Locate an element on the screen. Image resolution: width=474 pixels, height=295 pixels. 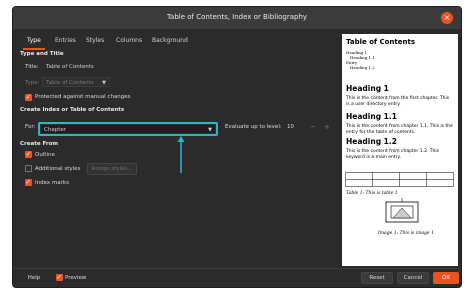
ok-button: OK is located at coordinates (446, 278).